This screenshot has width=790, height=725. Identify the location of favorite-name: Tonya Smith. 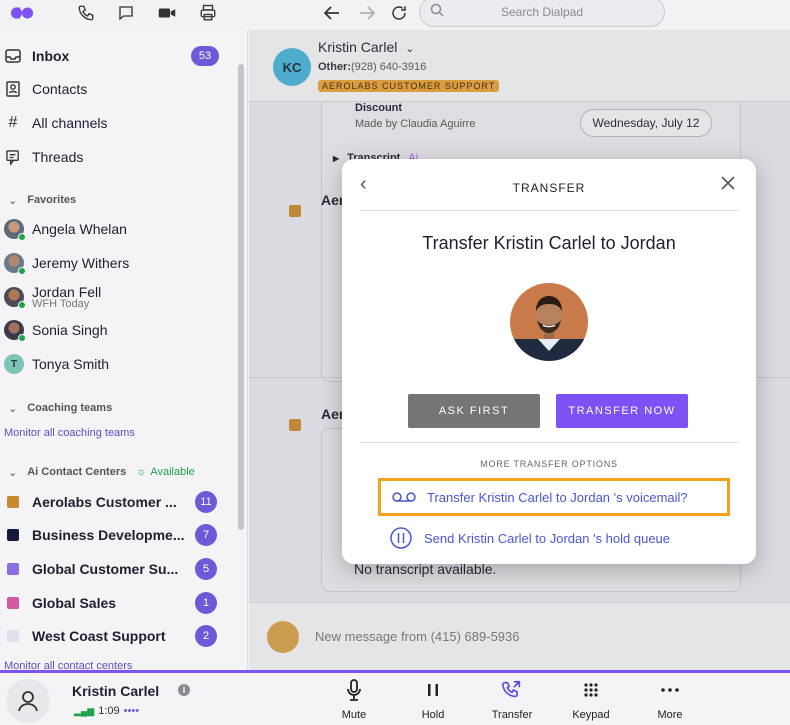
(71, 364).